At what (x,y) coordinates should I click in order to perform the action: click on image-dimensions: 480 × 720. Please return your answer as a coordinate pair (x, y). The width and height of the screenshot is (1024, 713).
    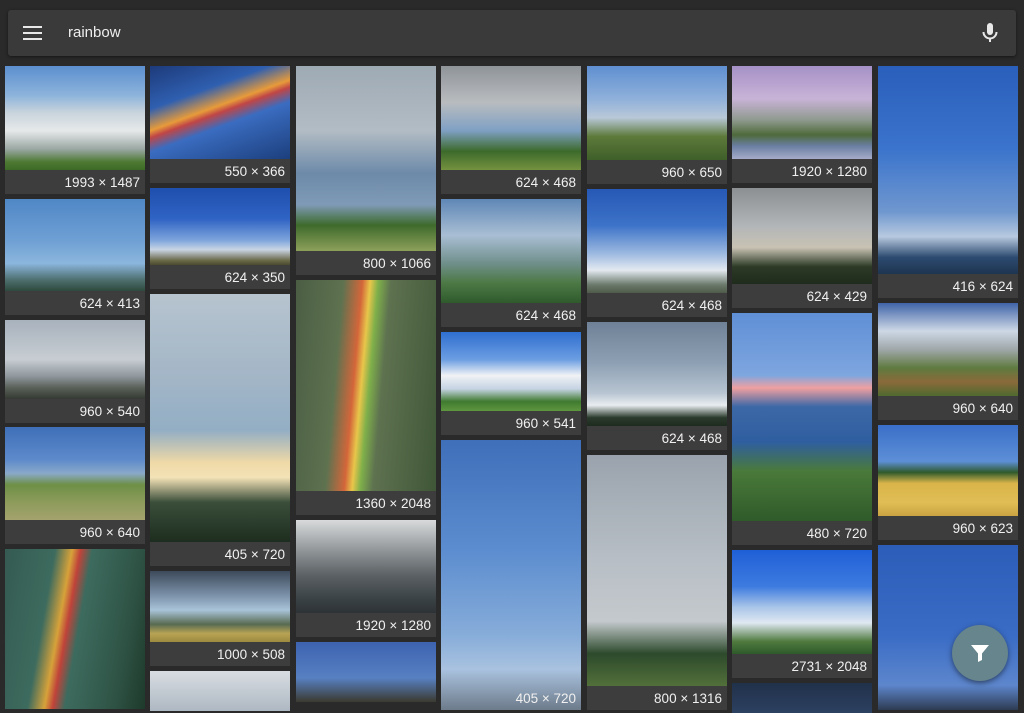
    Looking at the image, I should click on (836, 533).